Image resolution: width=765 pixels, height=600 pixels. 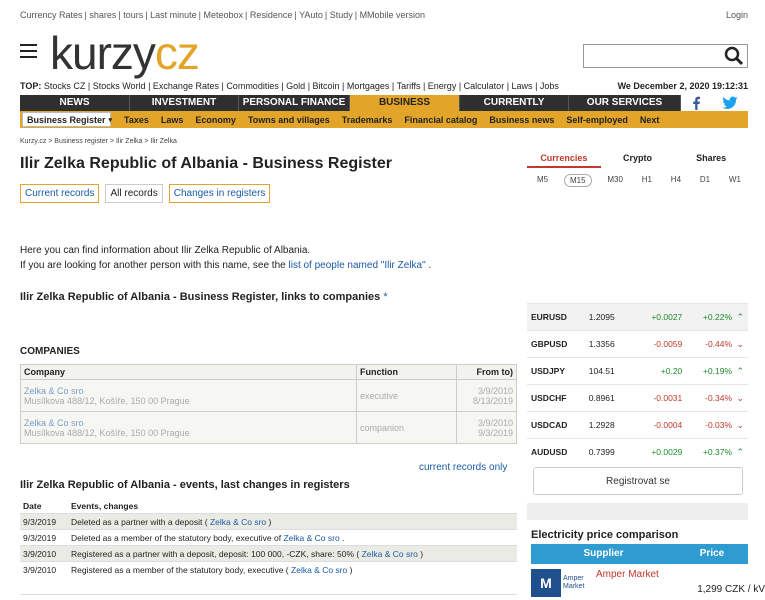 What do you see at coordinates (637, 424) in the screenshot?
I see `rate-row: USDCAD 1.2928 -0.0004 -0.03% ⌄` at bounding box center [637, 424].